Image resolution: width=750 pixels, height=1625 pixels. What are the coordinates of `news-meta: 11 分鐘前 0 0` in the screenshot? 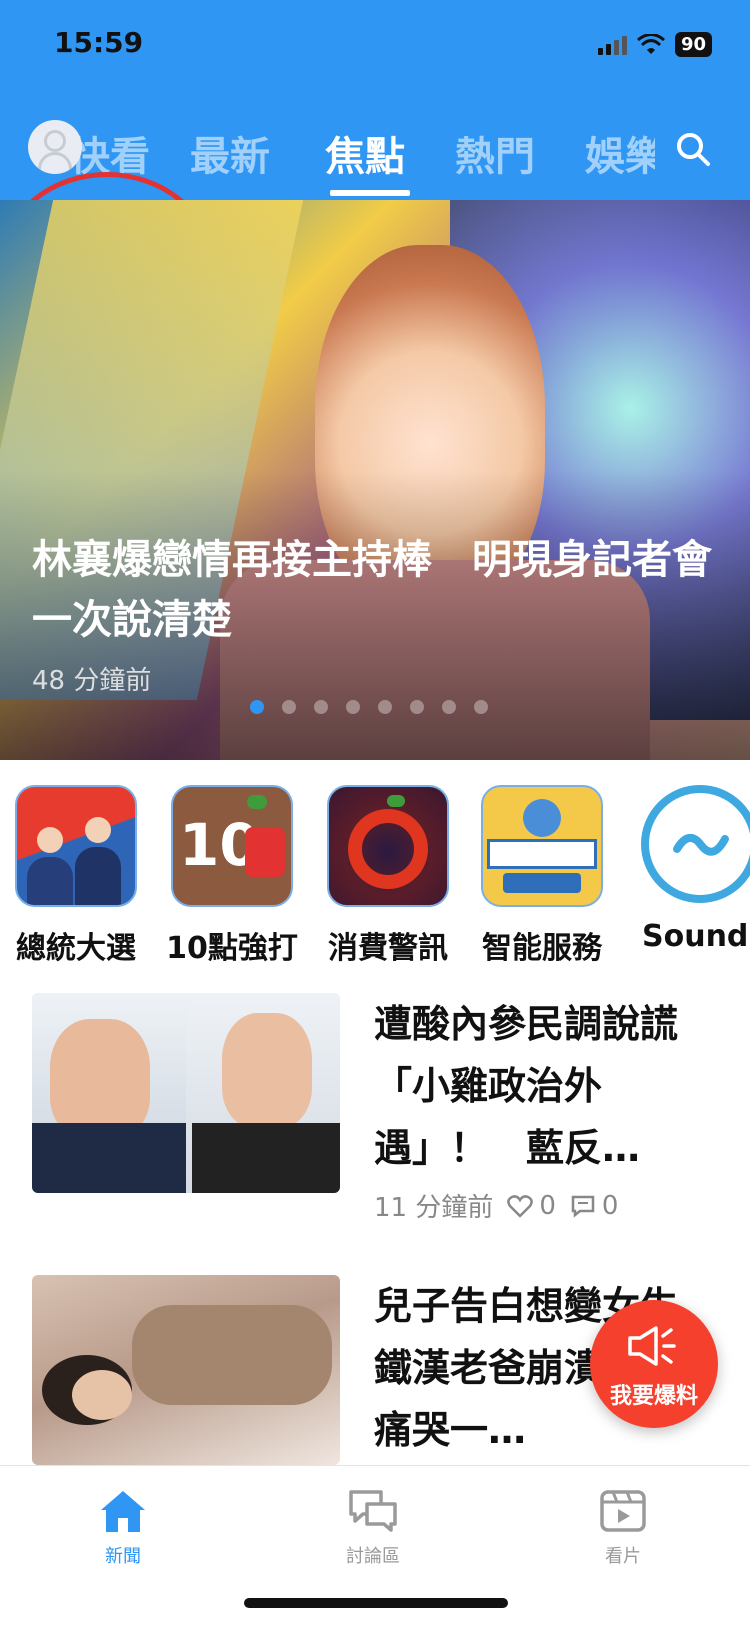 It's located at (496, 1205).